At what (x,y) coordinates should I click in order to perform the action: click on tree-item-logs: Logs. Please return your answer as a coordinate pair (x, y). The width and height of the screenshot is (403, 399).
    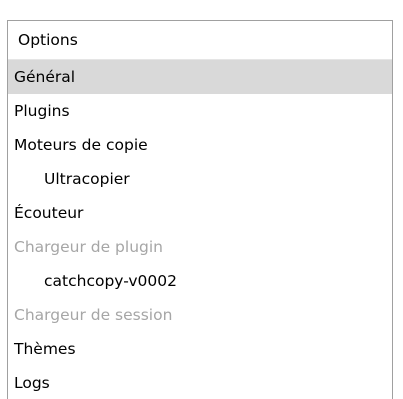
    Looking at the image, I should click on (200, 382).